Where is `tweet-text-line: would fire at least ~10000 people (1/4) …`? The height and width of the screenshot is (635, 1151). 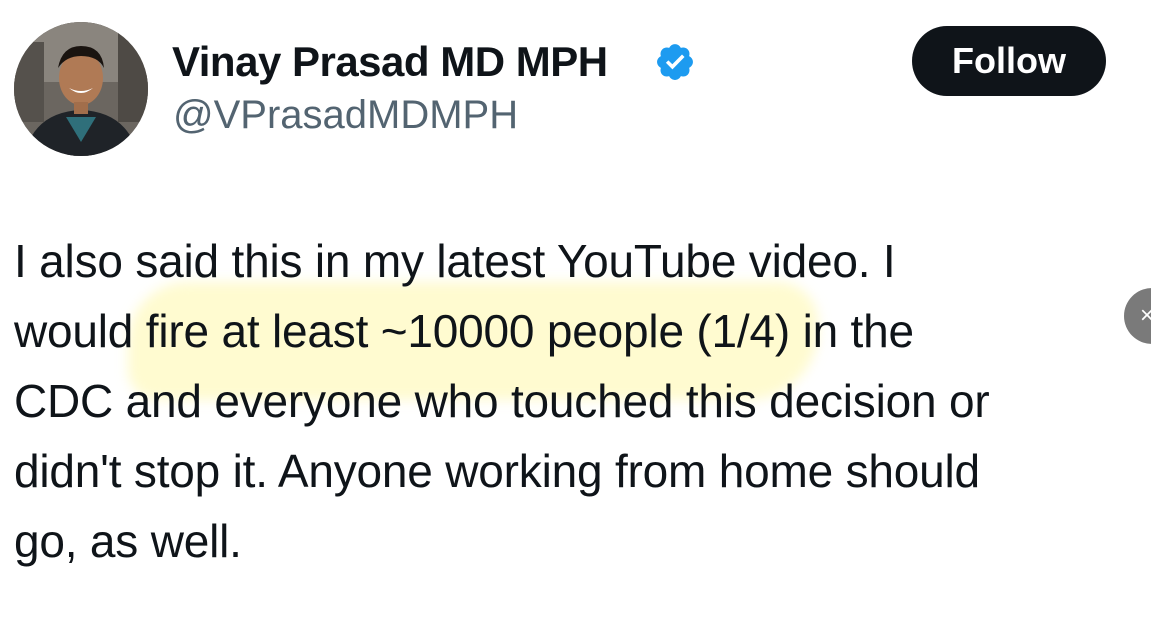 tweet-text-line: would fire at least ~10000 people (1/4) … is located at coordinates (464, 331).